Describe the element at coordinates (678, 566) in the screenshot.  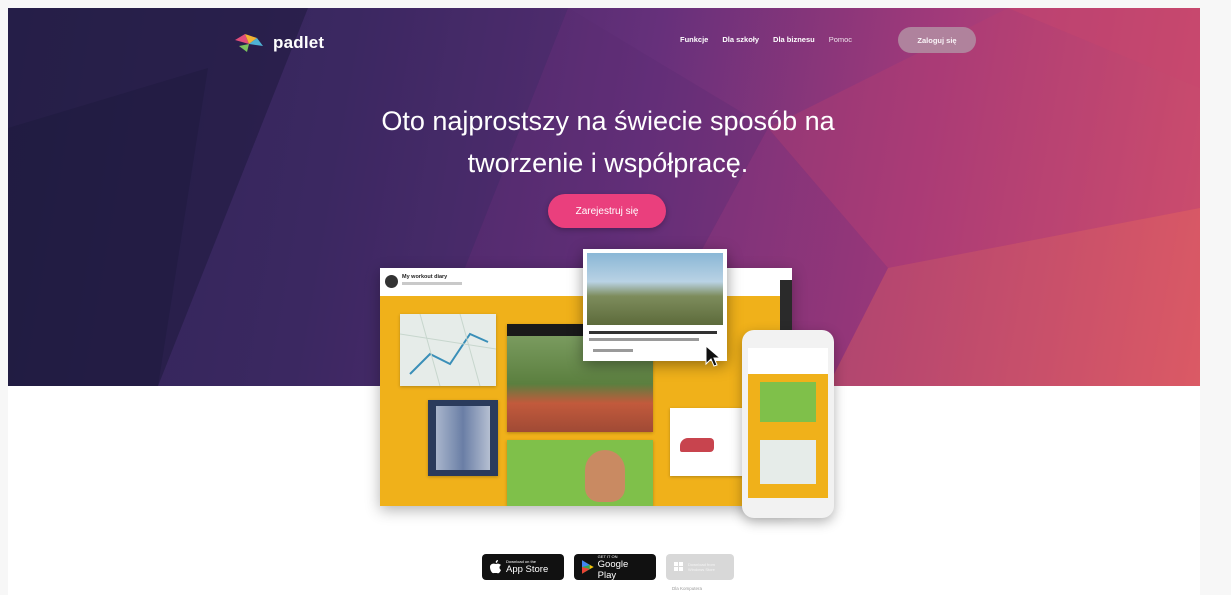
I see `windows-icon` at that location.